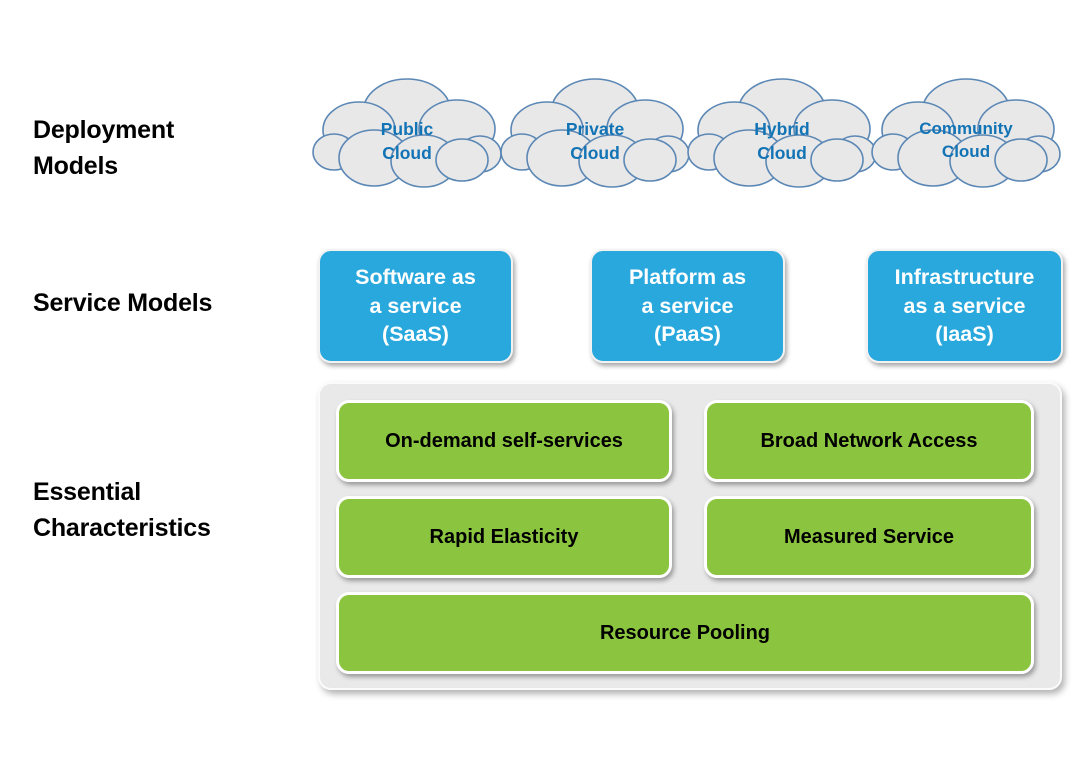  What do you see at coordinates (104, 148) in the screenshot?
I see `deployment-models-row-label: Deployment Models` at bounding box center [104, 148].